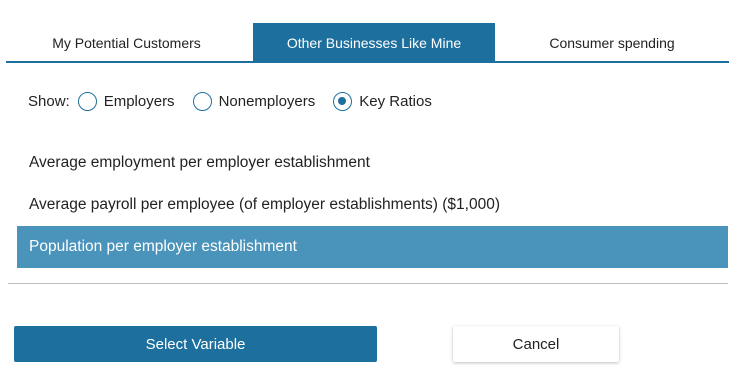 This screenshot has width=731, height=370. What do you see at coordinates (49, 101) in the screenshot?
I see `show-label: Show:` at bounding box center [49, 101].